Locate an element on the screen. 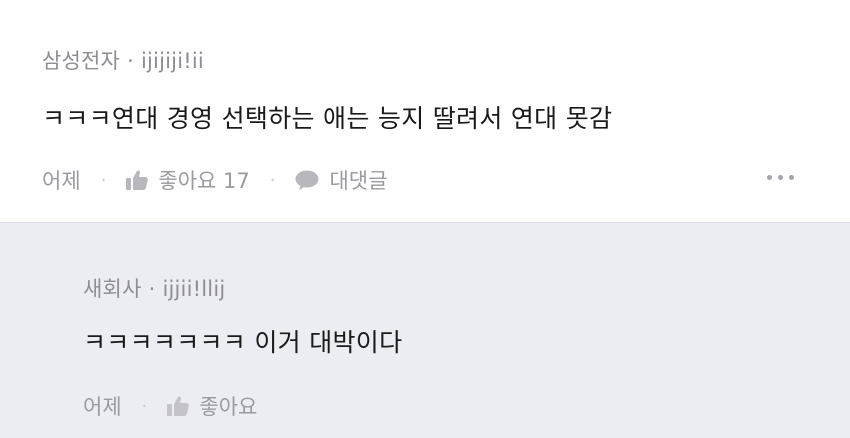  comment-actions: 어제 · 좋아요 17 · 대댓글 is located at coordinates (214, 180).